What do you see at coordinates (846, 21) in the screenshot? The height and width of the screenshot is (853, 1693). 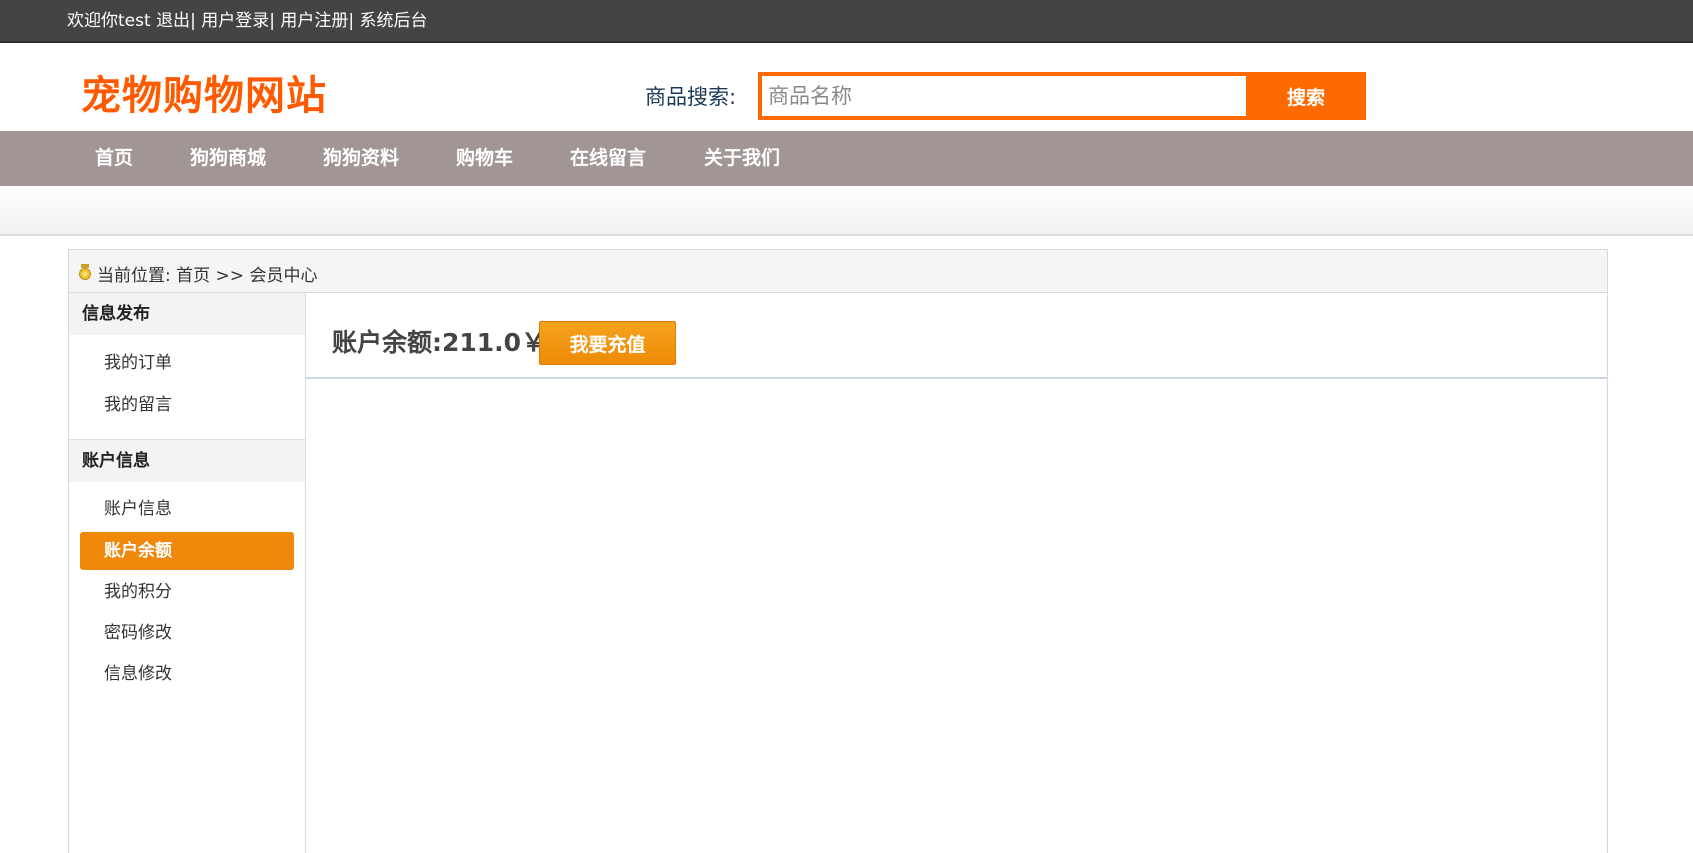 I see `top-bar: 欢迎你test 退出| 用户登录| 用户注册| 系统后台` at bounding box center [846, 21].